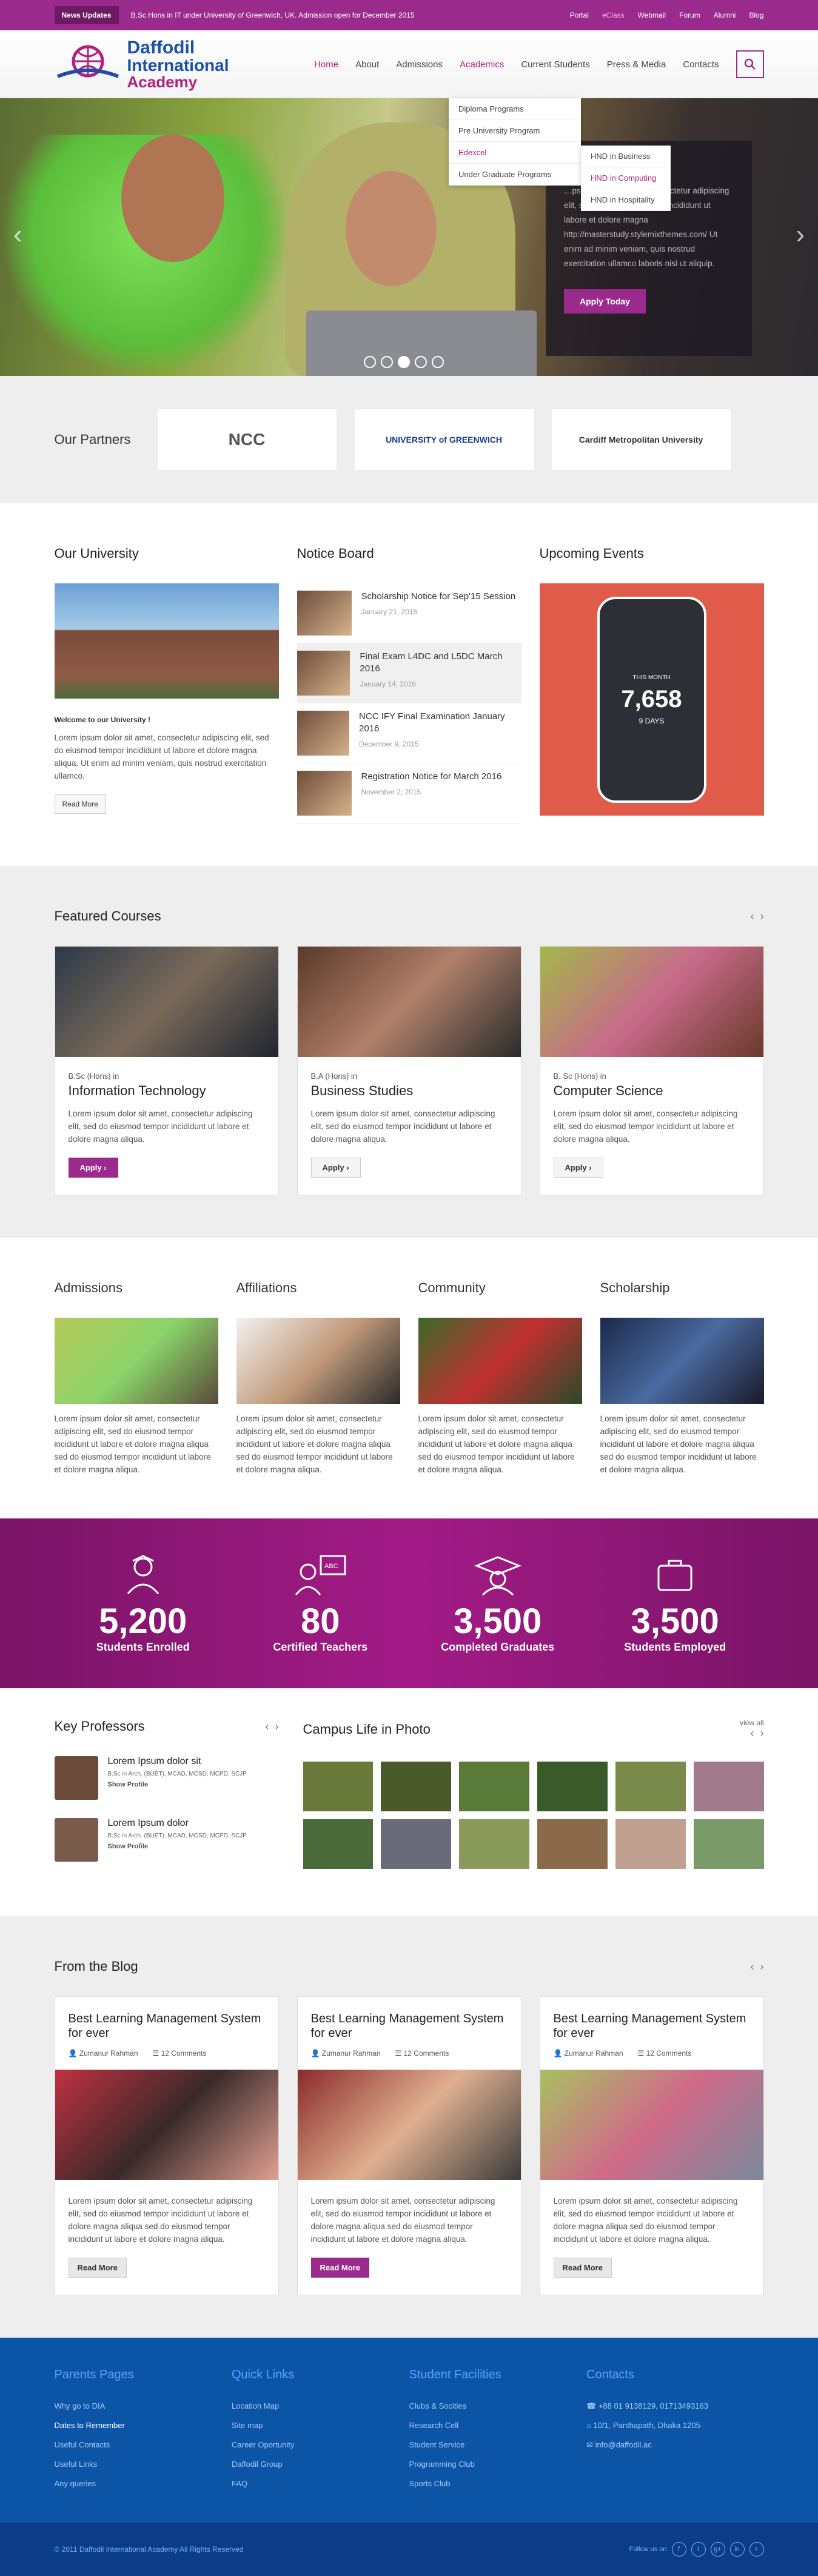 The height and width of the screenshot is (2576, 818). I want to click on slider-next-icon: ›, so click(800, 235).